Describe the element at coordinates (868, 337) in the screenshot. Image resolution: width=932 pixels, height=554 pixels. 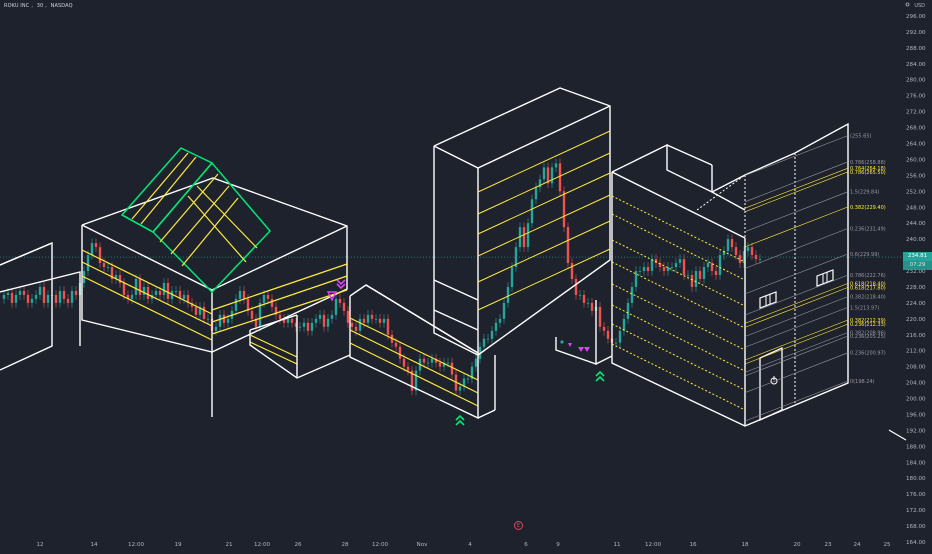
I see `fib-level-label: 0.236(205.25)` at that location.